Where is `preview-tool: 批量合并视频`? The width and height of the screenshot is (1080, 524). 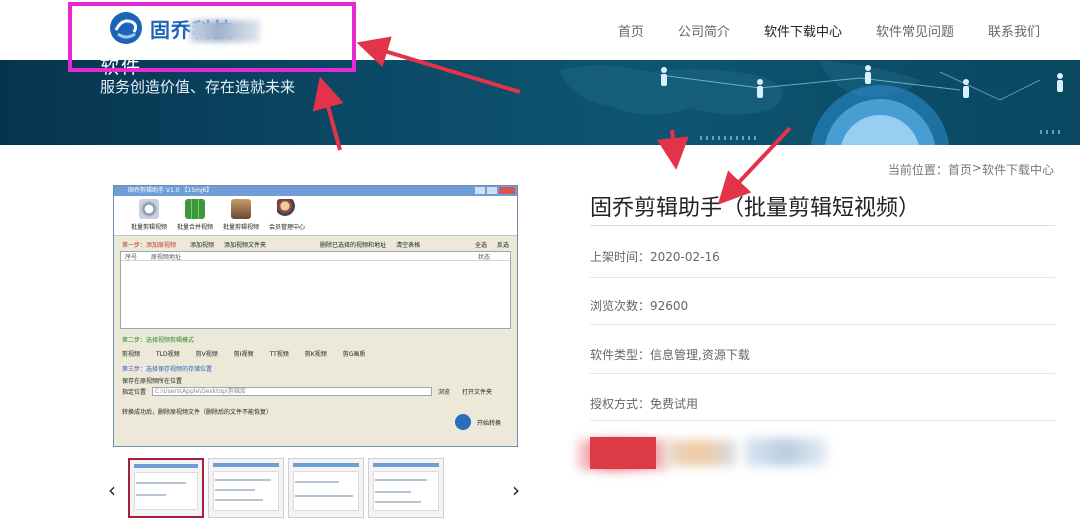 preview-tool: 批量合并视频 is located at coordinates (195, 215).